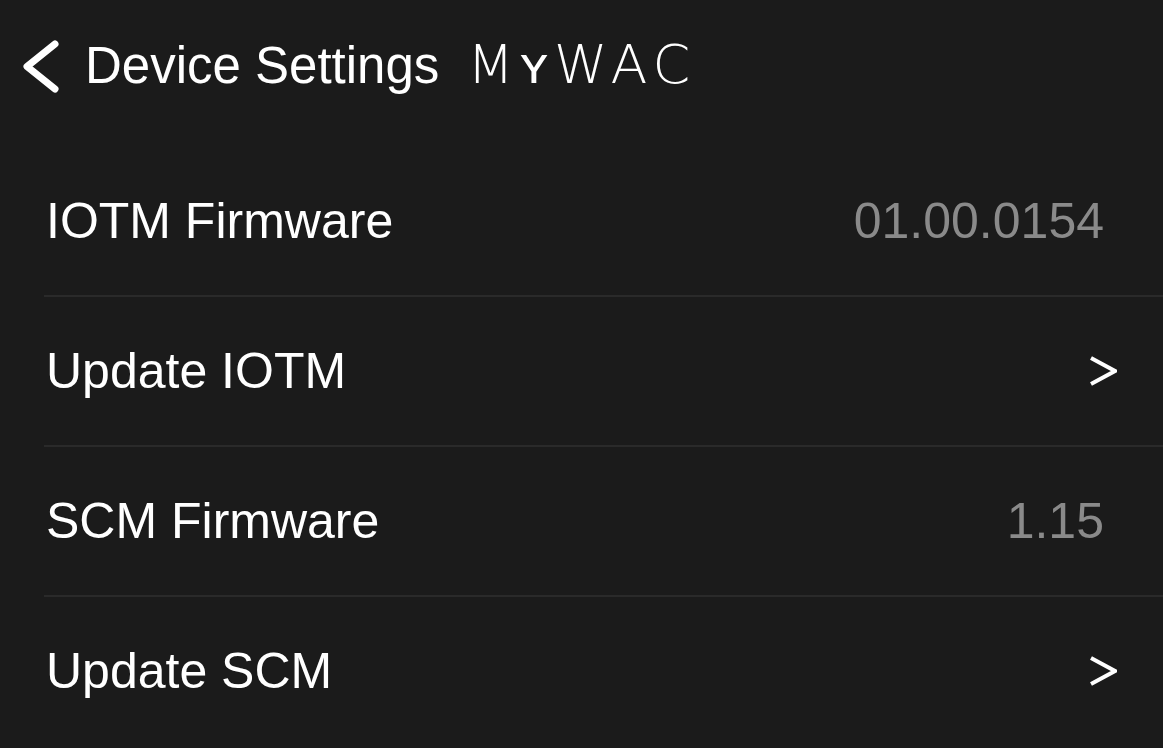  What do you see at coordinates (189, 671) in the screenshot?
I see `setting-label: Update SCM` at bounding box center [189, 671].